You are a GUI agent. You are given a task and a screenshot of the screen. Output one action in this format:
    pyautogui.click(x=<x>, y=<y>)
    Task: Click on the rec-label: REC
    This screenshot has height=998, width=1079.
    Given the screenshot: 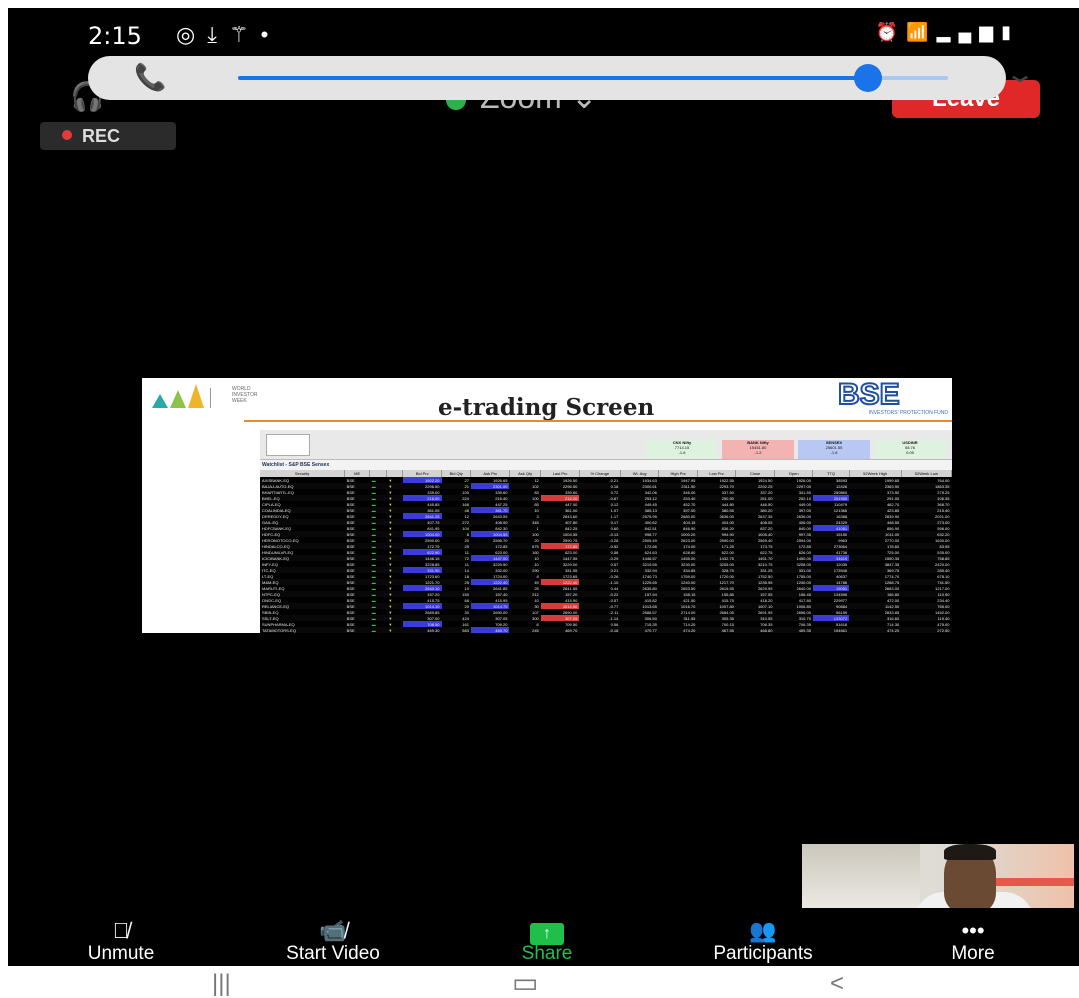 What is the action you would take?
    pyautogui.click(x=101, y=136)
    